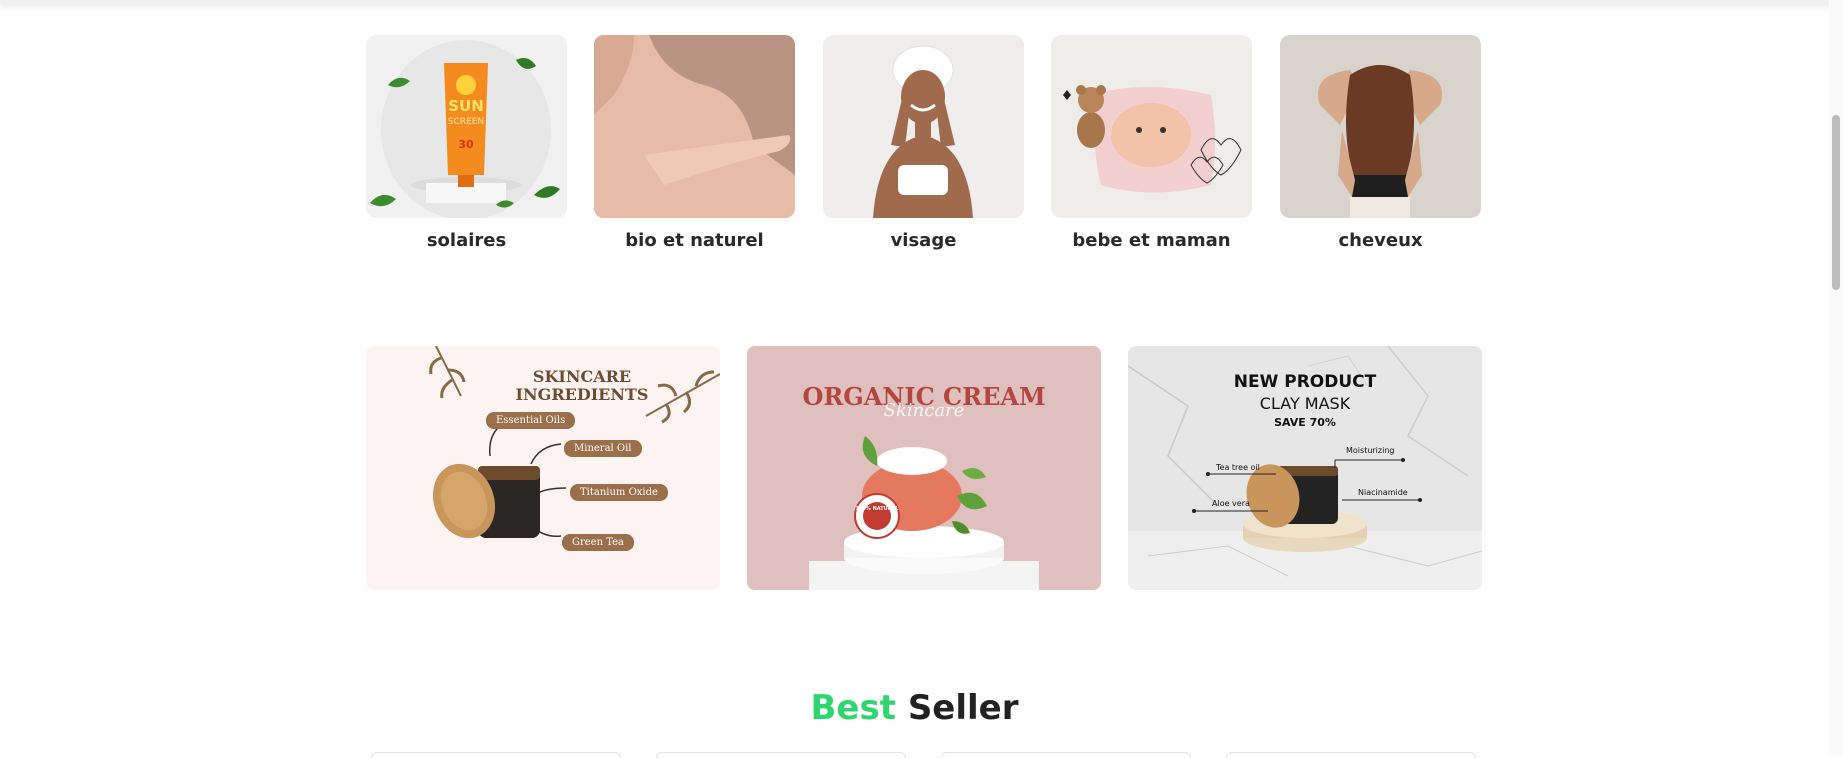  I want to click on banner-organic-cream: ORGANIC CREAM Skincare 100% NATURAL, so click(924, 468).